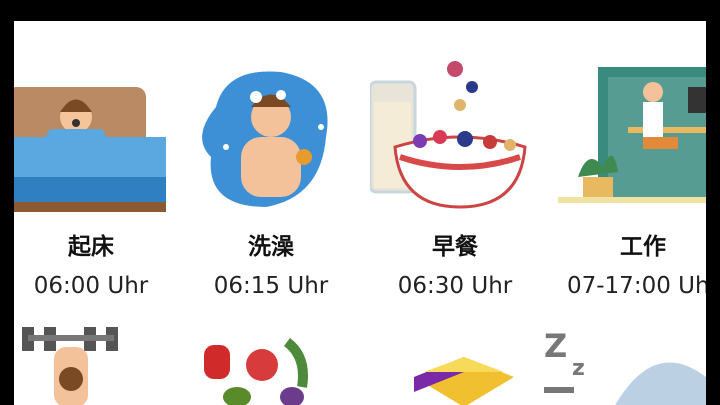 This screenshot has width=720, height=405. Describe the element at coordinates (256, 371) in the screenshot. I see `vegetables-icon` at that location.